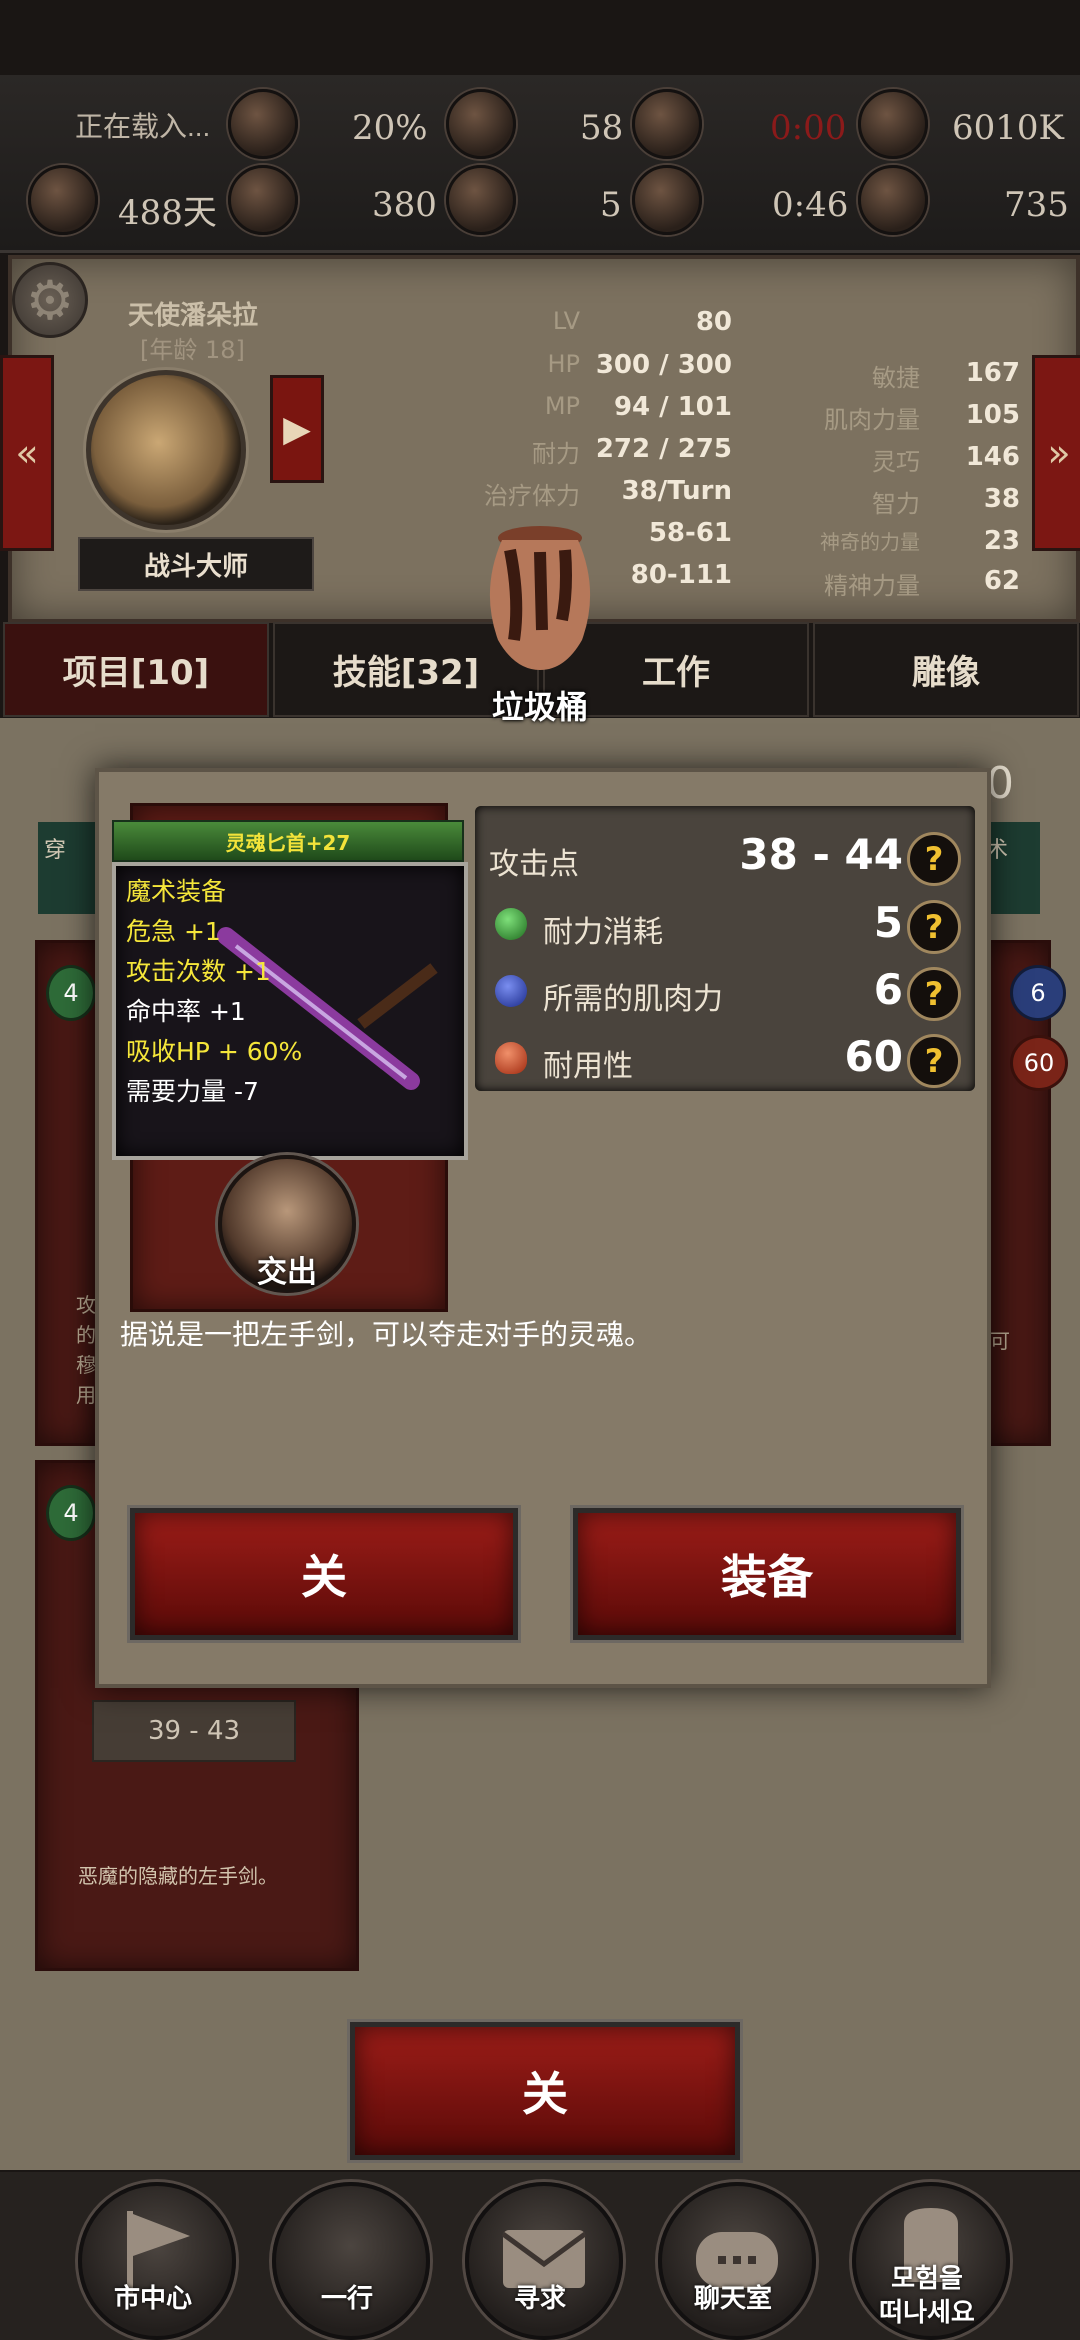  Describe the element at coordinates (821, 854) in the screenshot. I see `stat-value: 38 - 44` at that location.